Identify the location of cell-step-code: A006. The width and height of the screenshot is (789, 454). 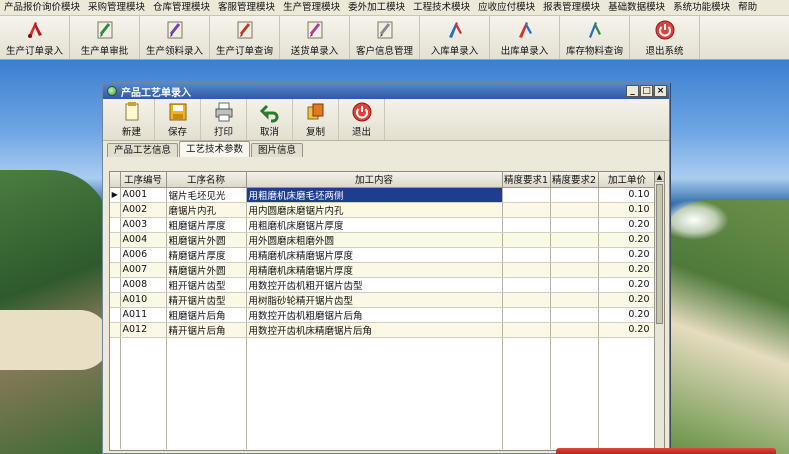
(143, 255).